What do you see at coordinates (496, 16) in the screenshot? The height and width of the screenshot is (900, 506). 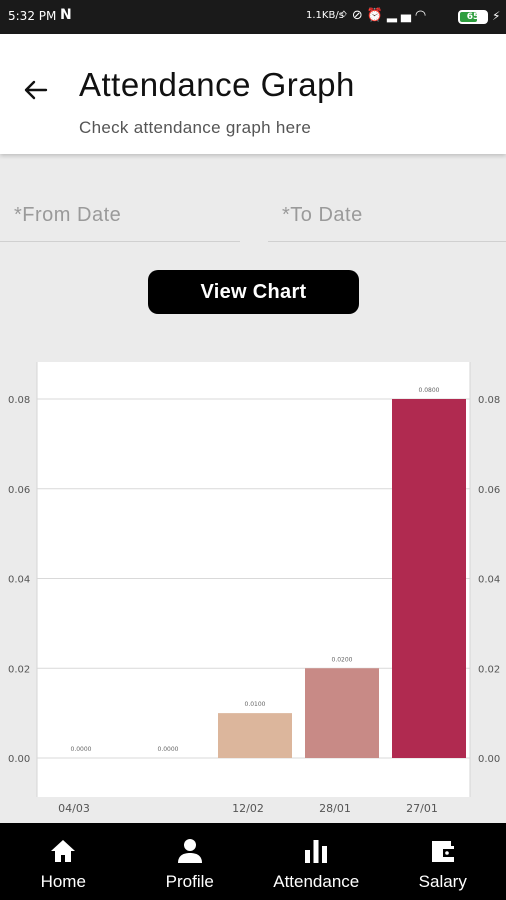 I see `charging-icon: ⚡` at bounding box center [496, 16].